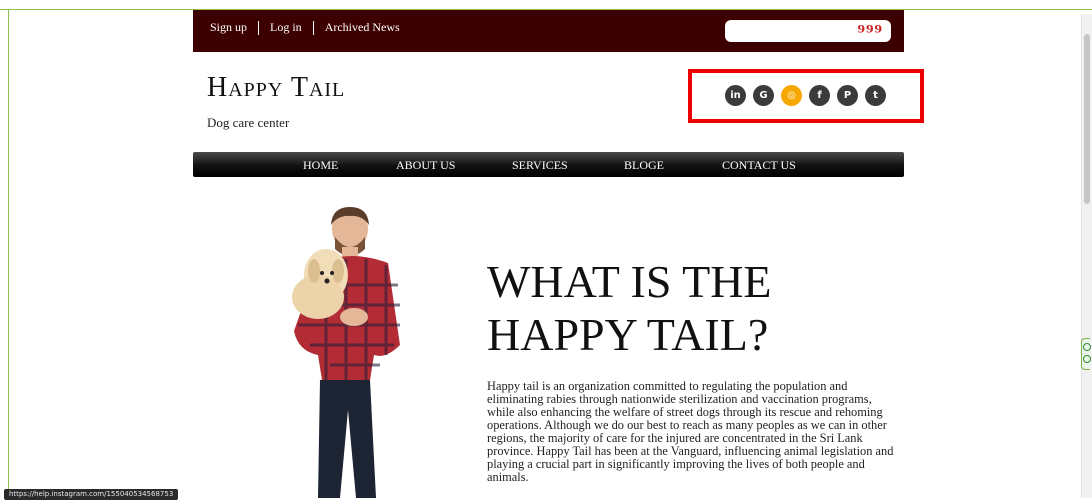  Describe the element at coordinates (763, 95) in the screenshot. I see `google-plus-icon: G` at that location.